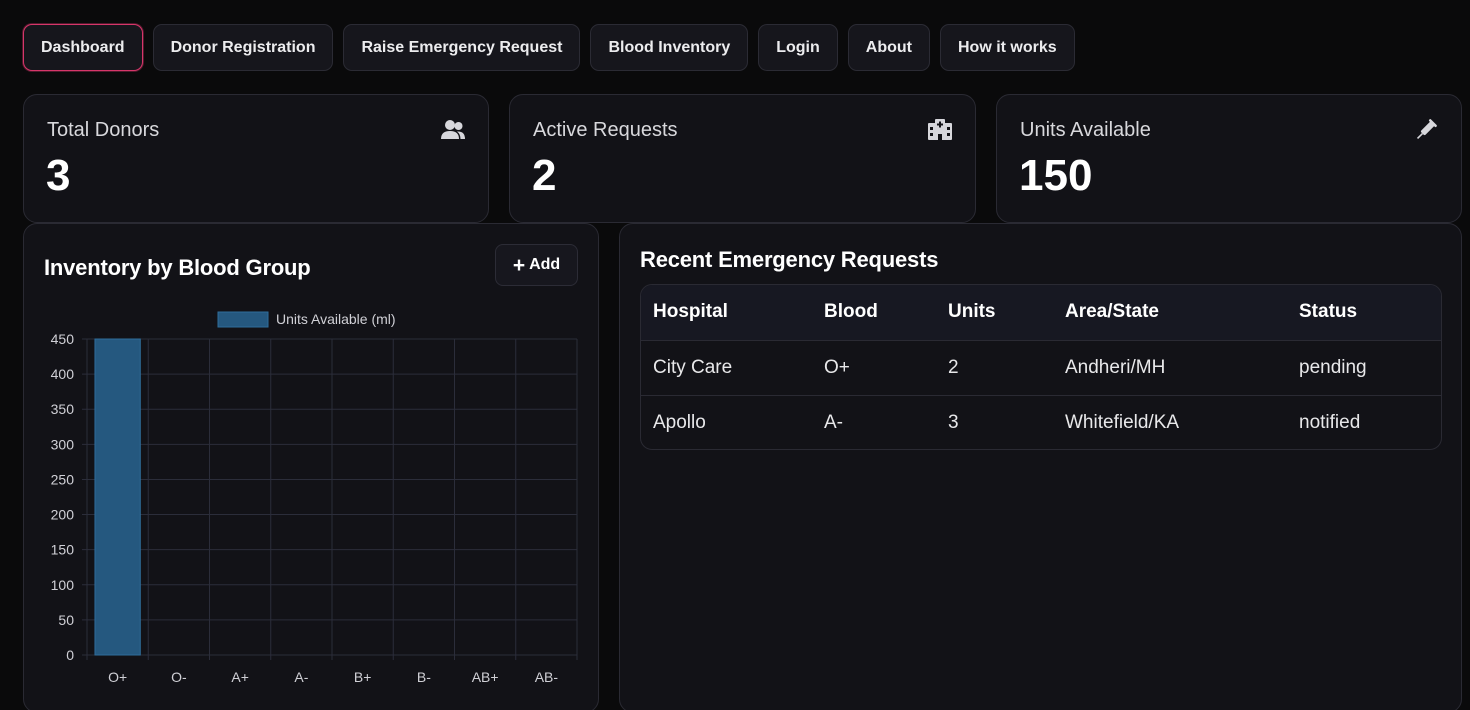 The width and height of the screenshot is (1470, 710). What do you see at coordinates (424, 677) in the screenshot?
I see `x-tick-label: B-` at bounding box center [424, 677].